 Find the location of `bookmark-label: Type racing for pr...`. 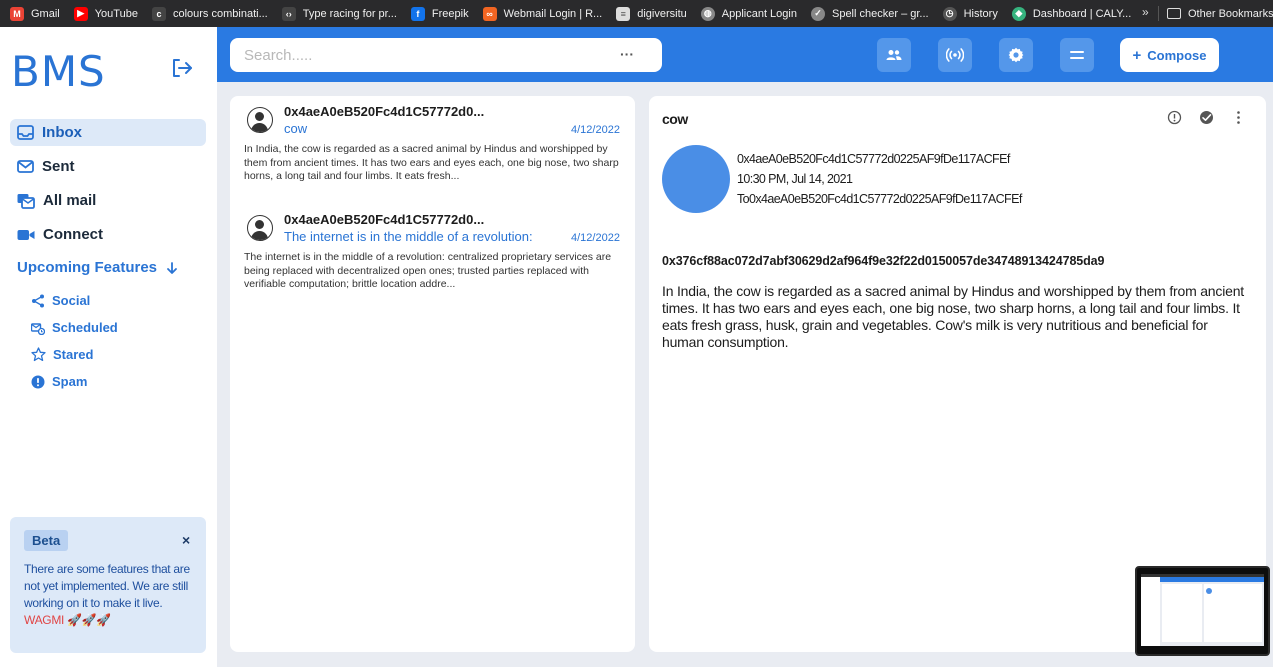

bookmark-label: Type racing for pr... is located at coordinates (349, 13).